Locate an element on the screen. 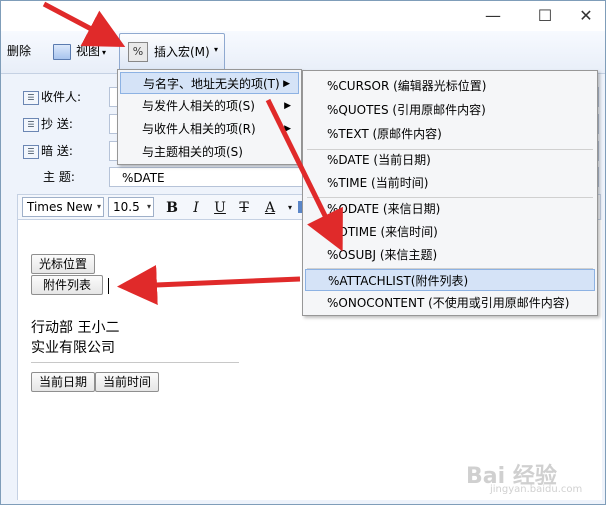 This screenshot has height=513, width=613. arrow-to-insert-macro is located at coordinates (84, 24).